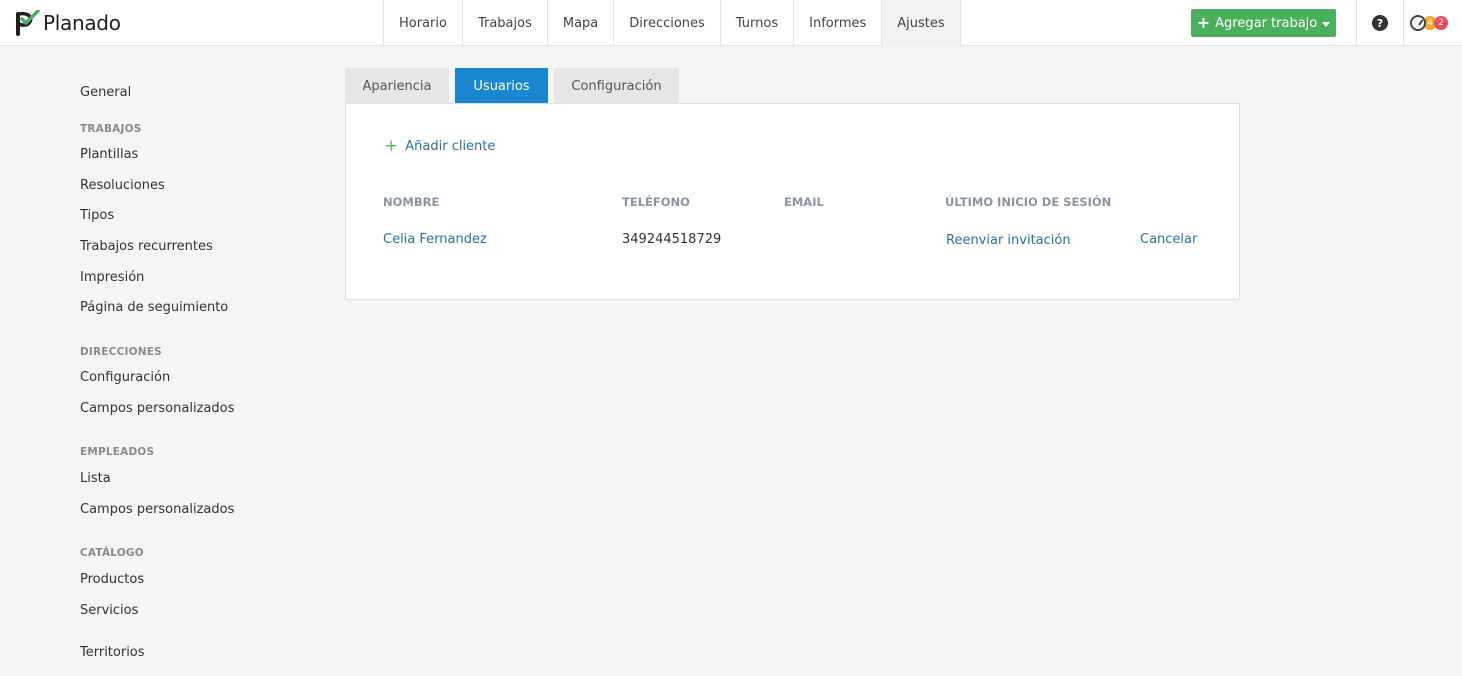 This screenshot has width=1462, height=676. Describe the element at coordinates (838, 23) in the screenshot. I see `nav-informes: Informes` at that location.